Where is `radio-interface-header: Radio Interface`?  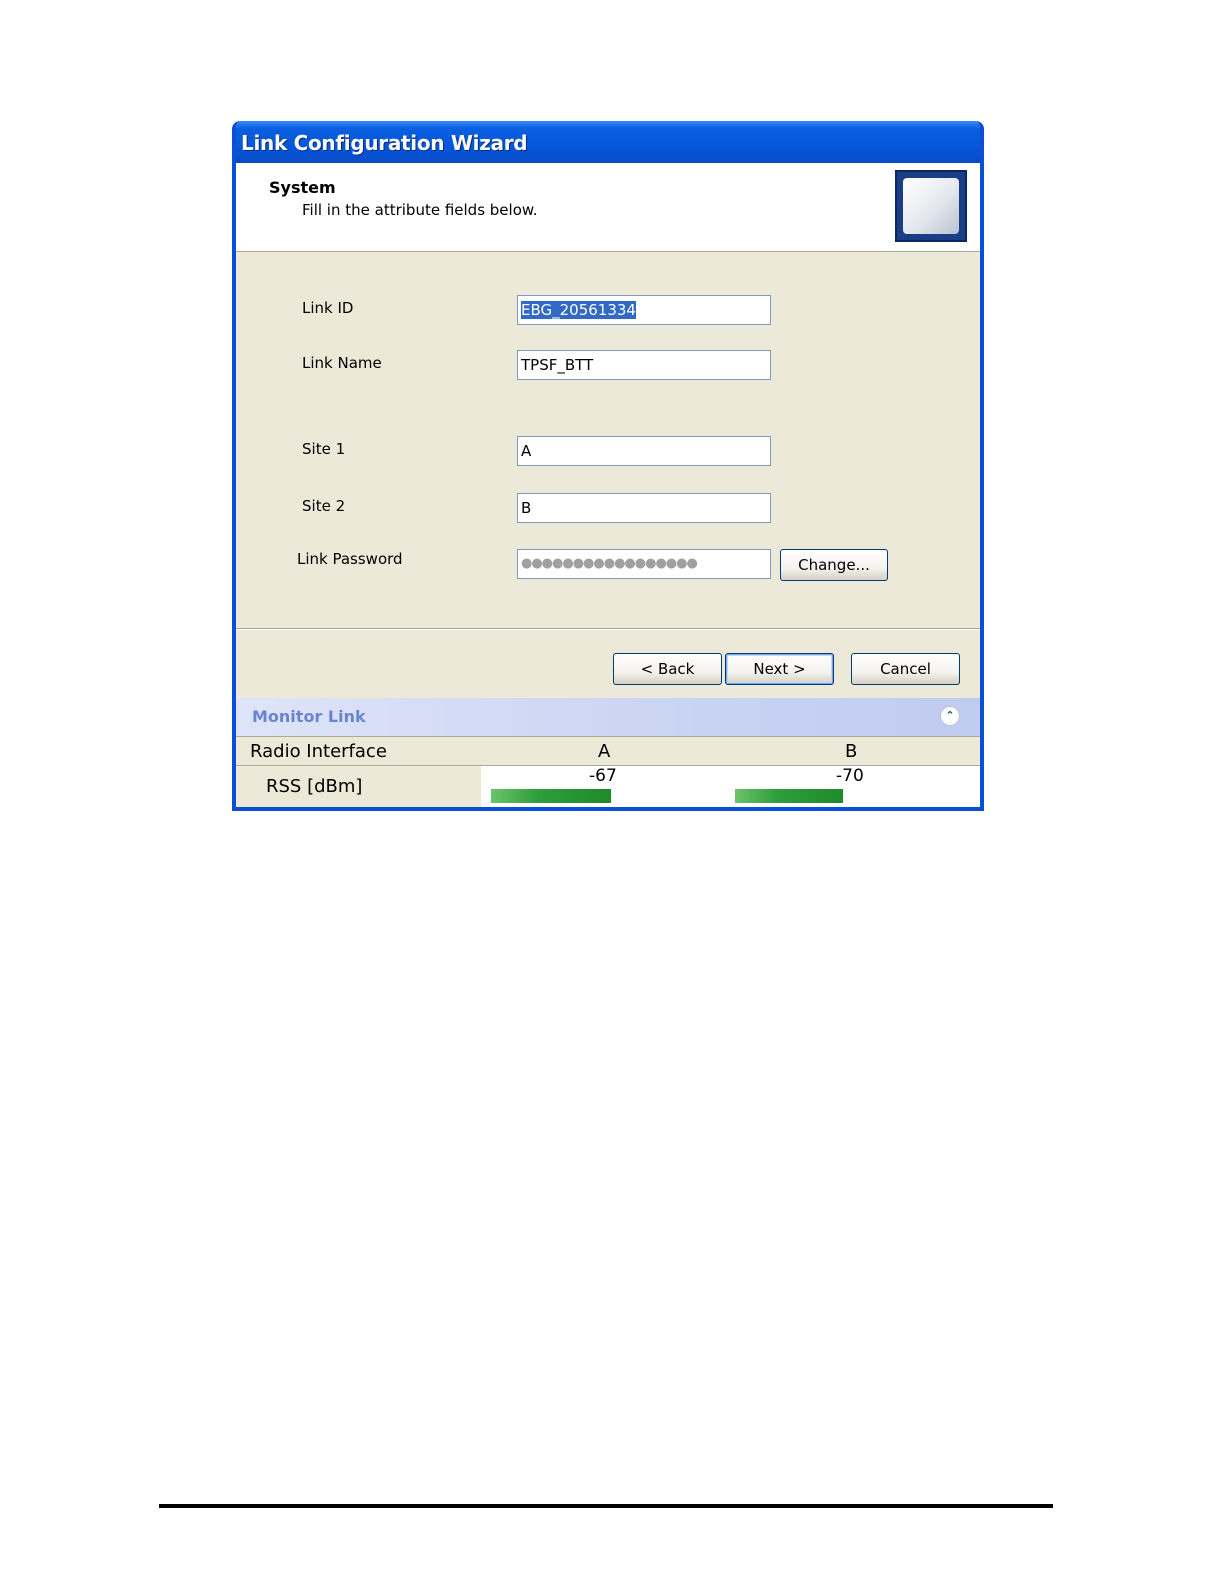 radio-interface-header: Radio Interface is located at coordinates (318, 751).